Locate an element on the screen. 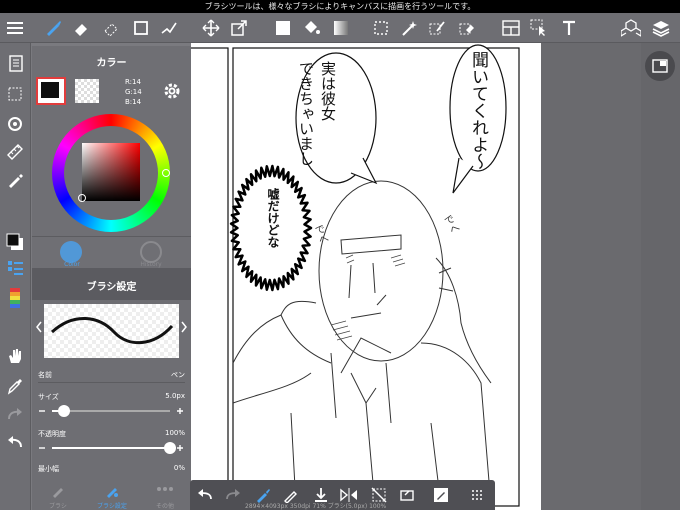  gradient-tool-icon is located at coordinates (341, 28).